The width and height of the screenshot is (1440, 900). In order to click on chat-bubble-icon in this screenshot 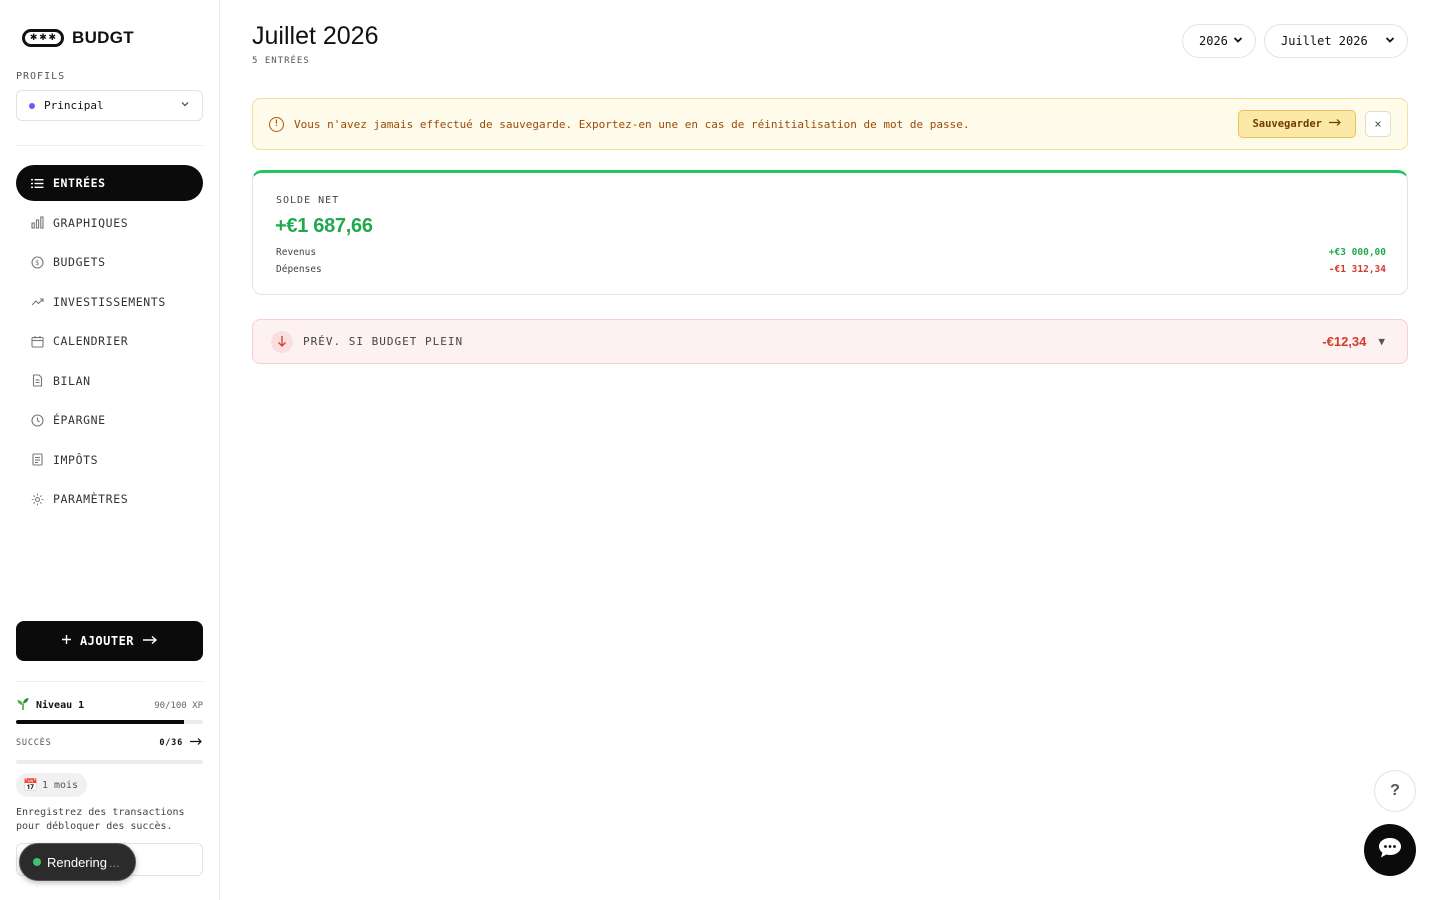, I will do `click(1390, 850)`.